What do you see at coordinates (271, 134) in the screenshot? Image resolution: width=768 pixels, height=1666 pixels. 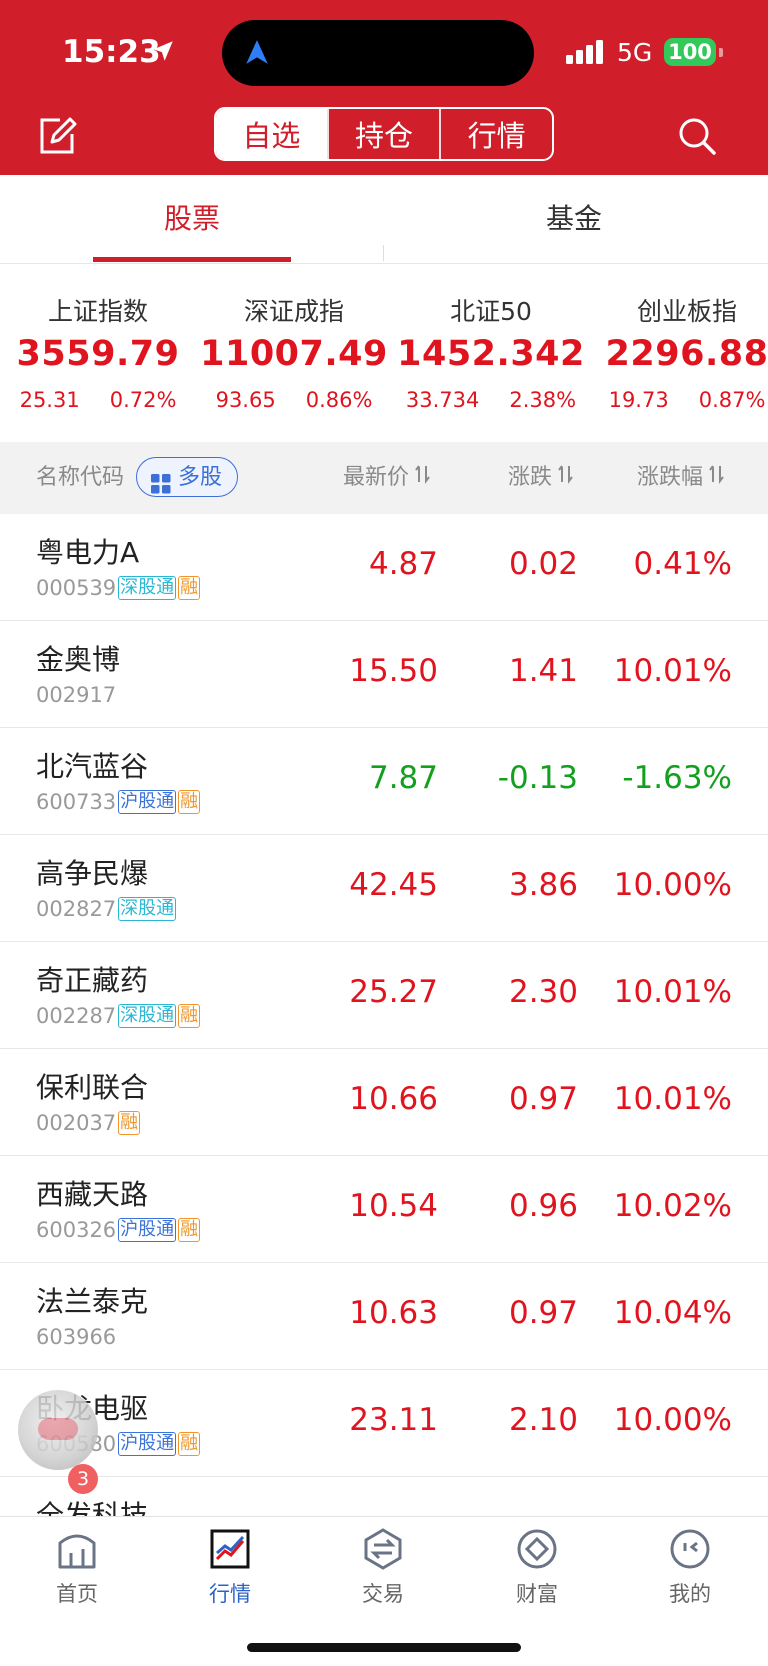 I see `tab-watchlist: 自选` at bounding box center [271, 134].